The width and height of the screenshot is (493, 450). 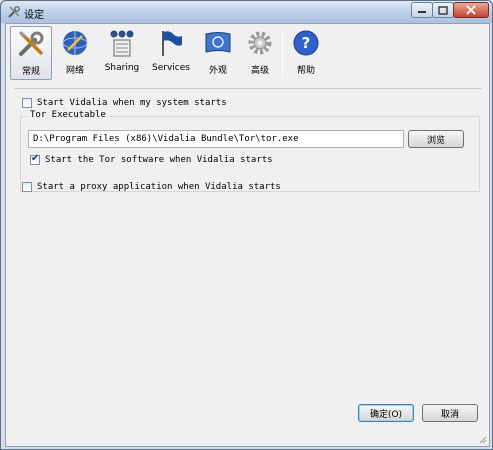 I want to click on cancel-button: 取消, so click(x=450, y=413).